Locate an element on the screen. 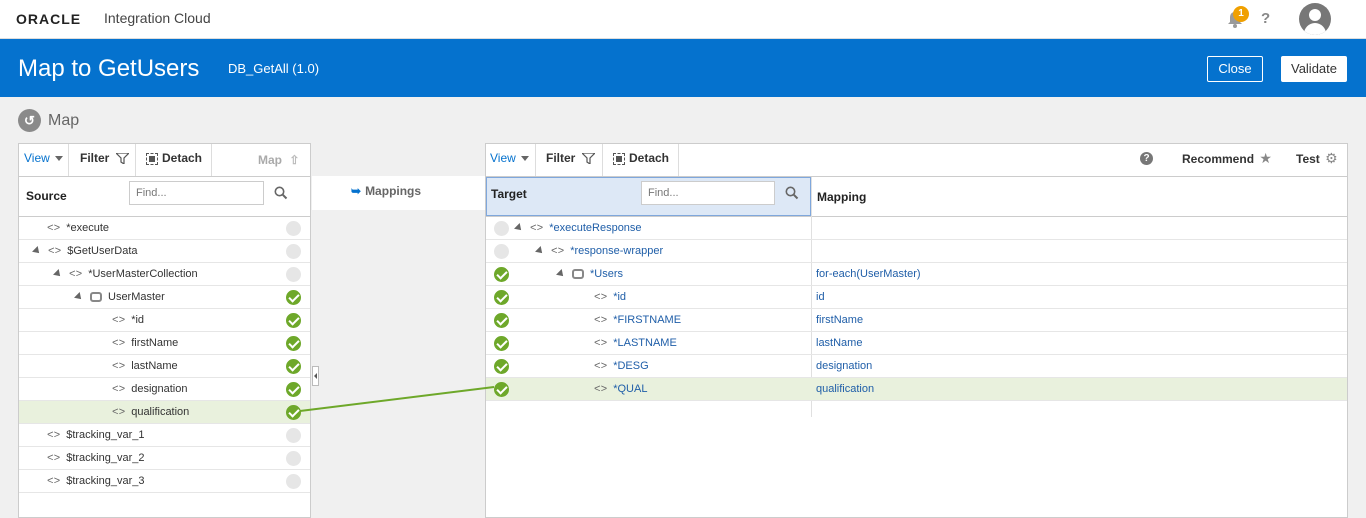 The width and height of the screenshot is (1366, 518). target-view-menu: View is located at coordinates (511, 160).